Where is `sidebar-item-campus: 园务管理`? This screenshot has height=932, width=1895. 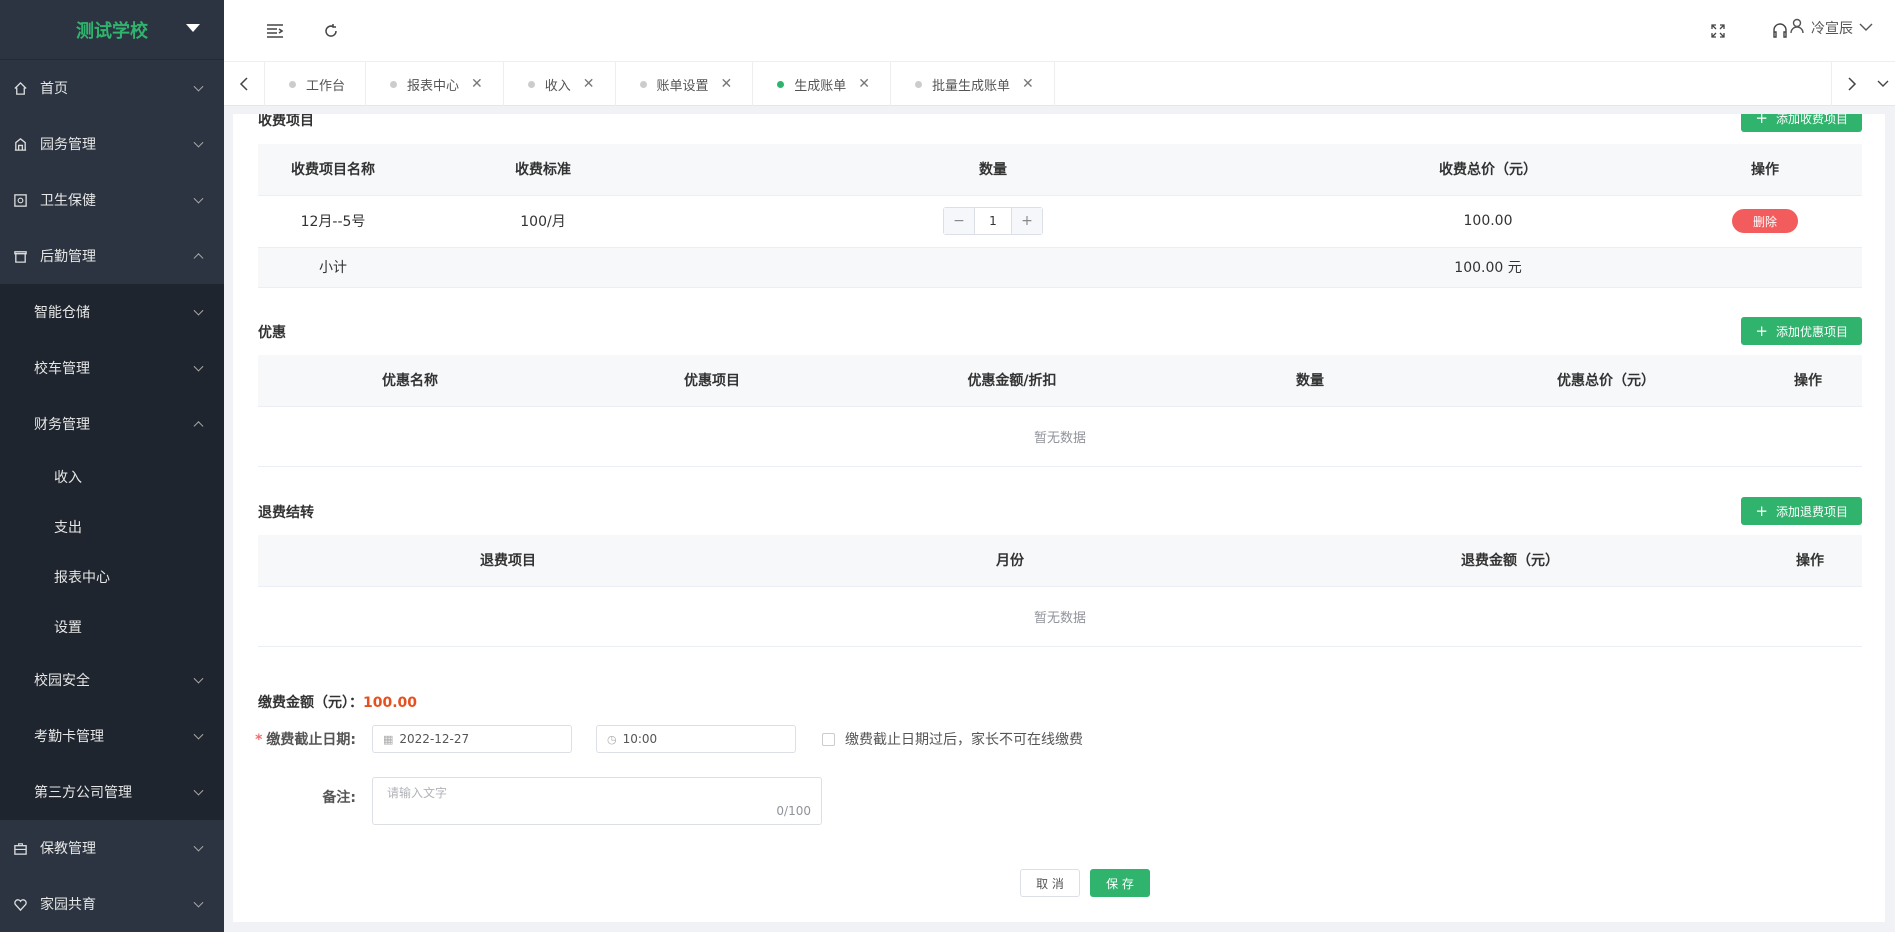 sidebar-item-campus: 园务管理 is located at coordinates (112, 144).